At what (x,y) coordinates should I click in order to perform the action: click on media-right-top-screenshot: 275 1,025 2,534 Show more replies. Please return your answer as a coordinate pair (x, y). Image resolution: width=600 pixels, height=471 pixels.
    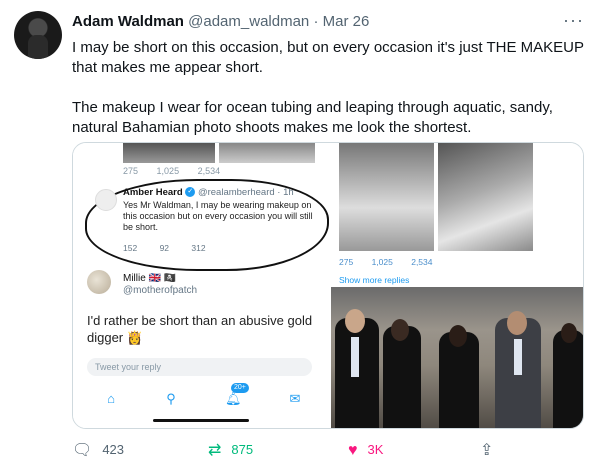
    Looking at the image, I should click on (457, 215).